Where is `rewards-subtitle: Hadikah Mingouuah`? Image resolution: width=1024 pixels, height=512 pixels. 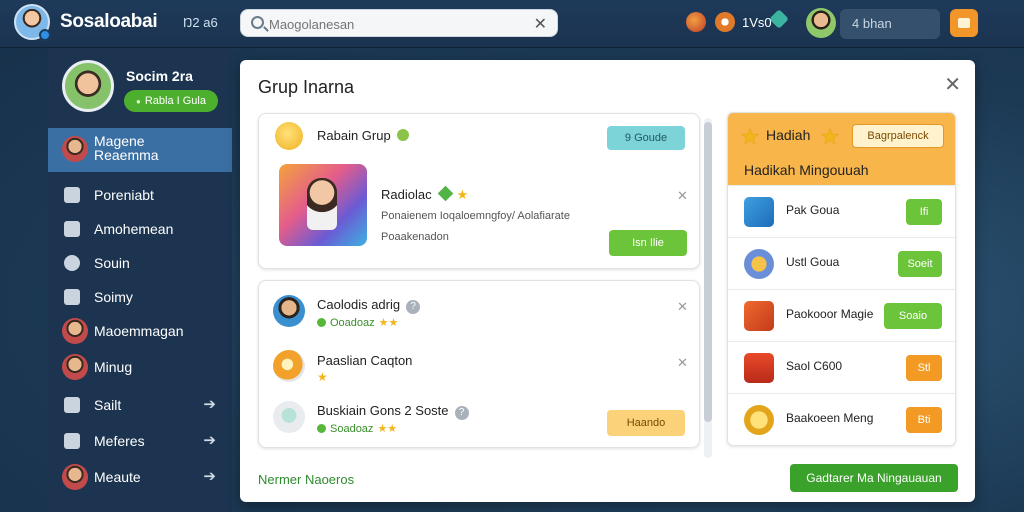
rewards-subtitle: Hadikah Mingouuah is located at coordinates (806, 170).